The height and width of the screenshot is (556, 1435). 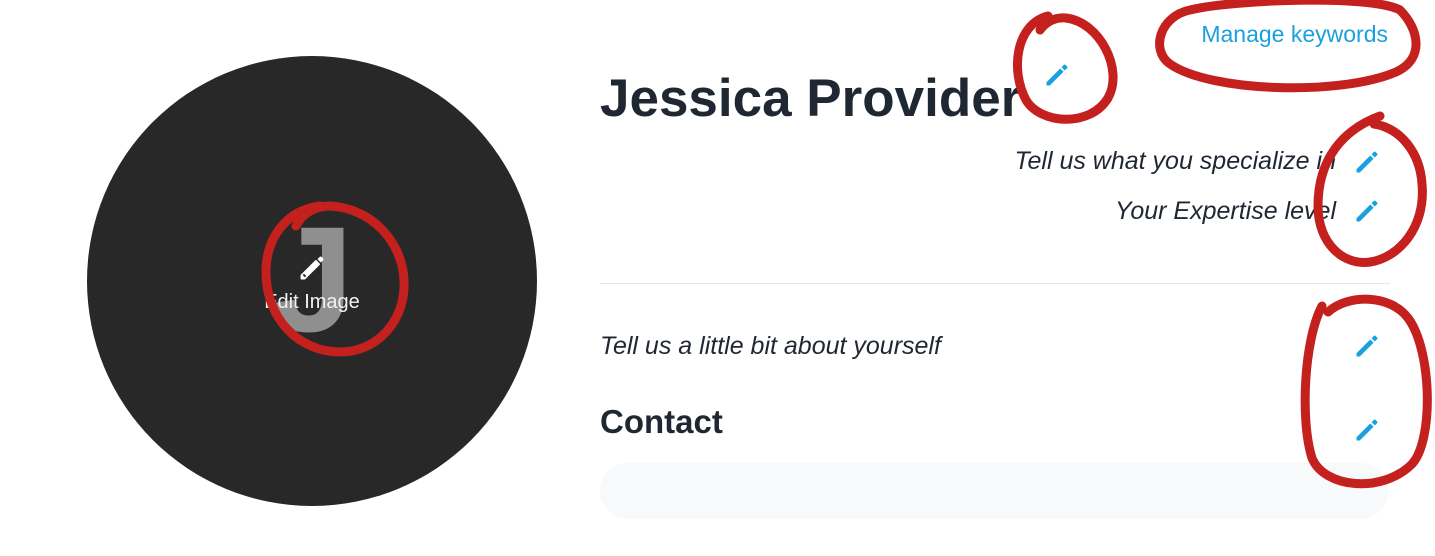 What do you see at coordinates (661, 421) in the screenshot?
I see `contact-heading: Contact` at bounding box center [661, 421].